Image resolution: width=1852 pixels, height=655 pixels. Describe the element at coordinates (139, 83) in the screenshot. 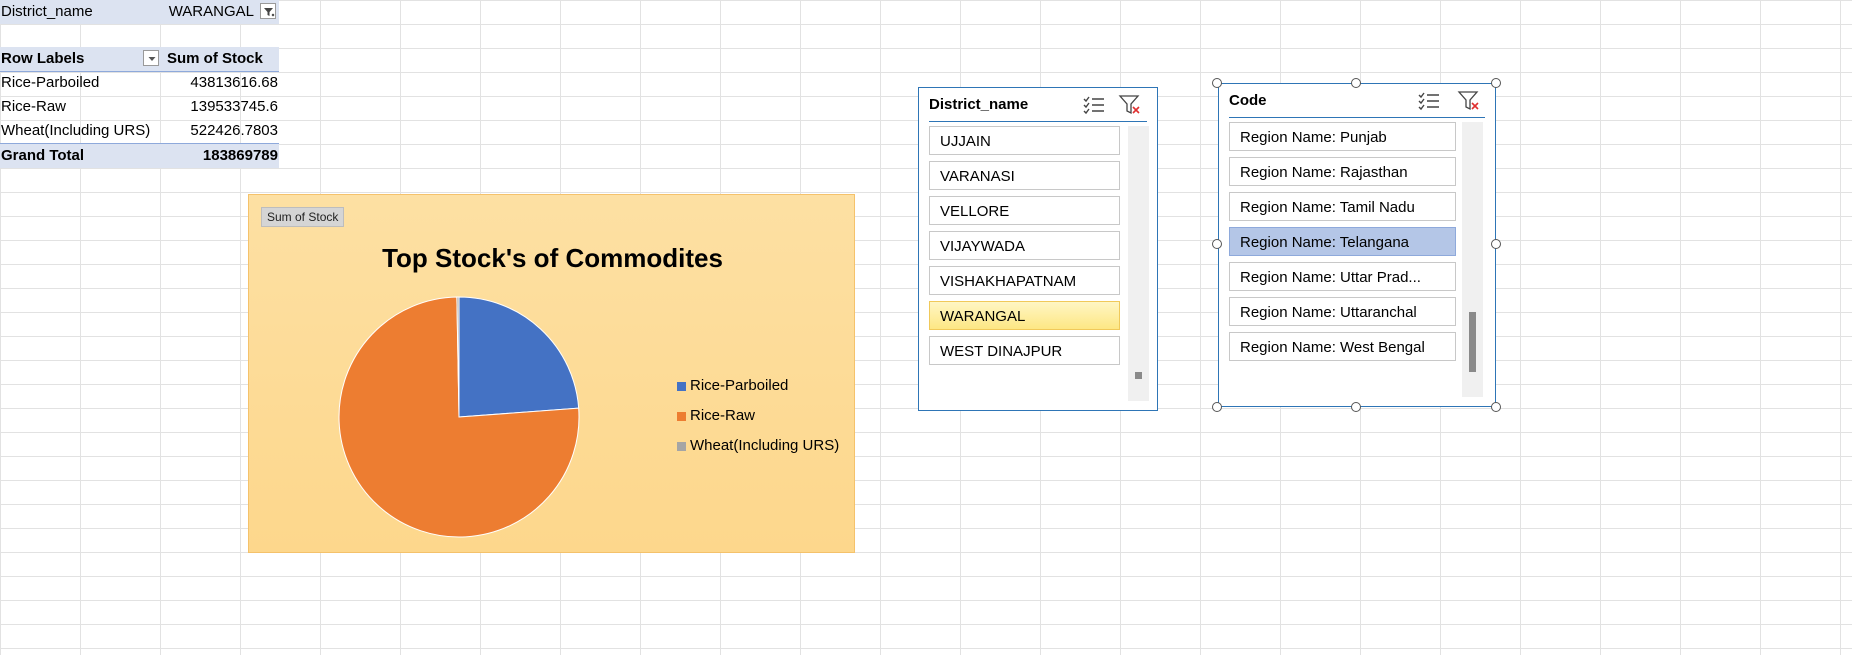

I see `pivot-row: Rice-Parboiled 43813616.68` at that location.